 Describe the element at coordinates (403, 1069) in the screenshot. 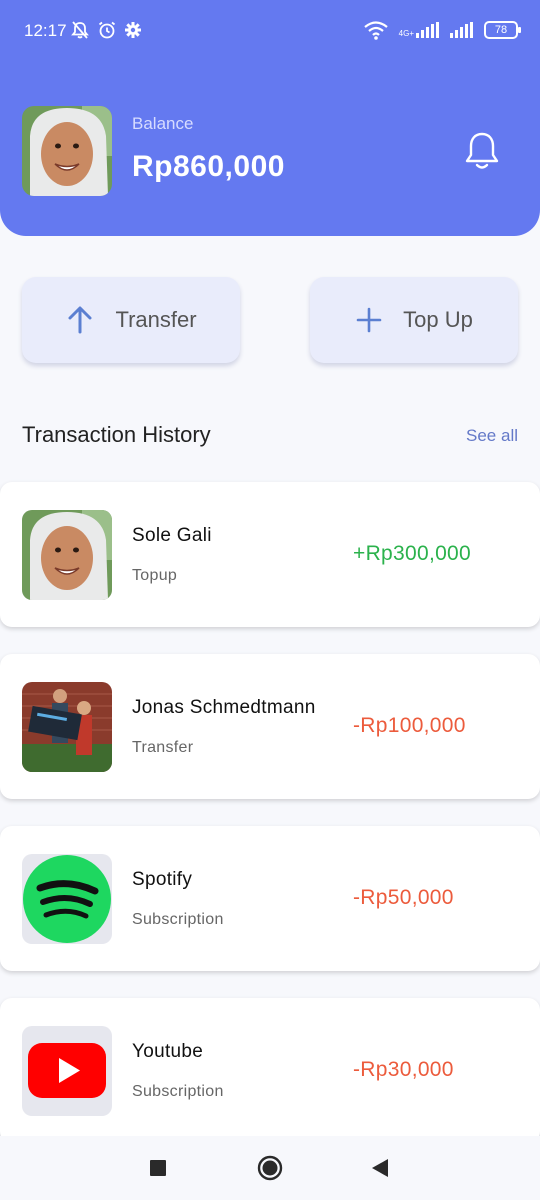

I see `transaction-amount: -Rp30,000` at that location.